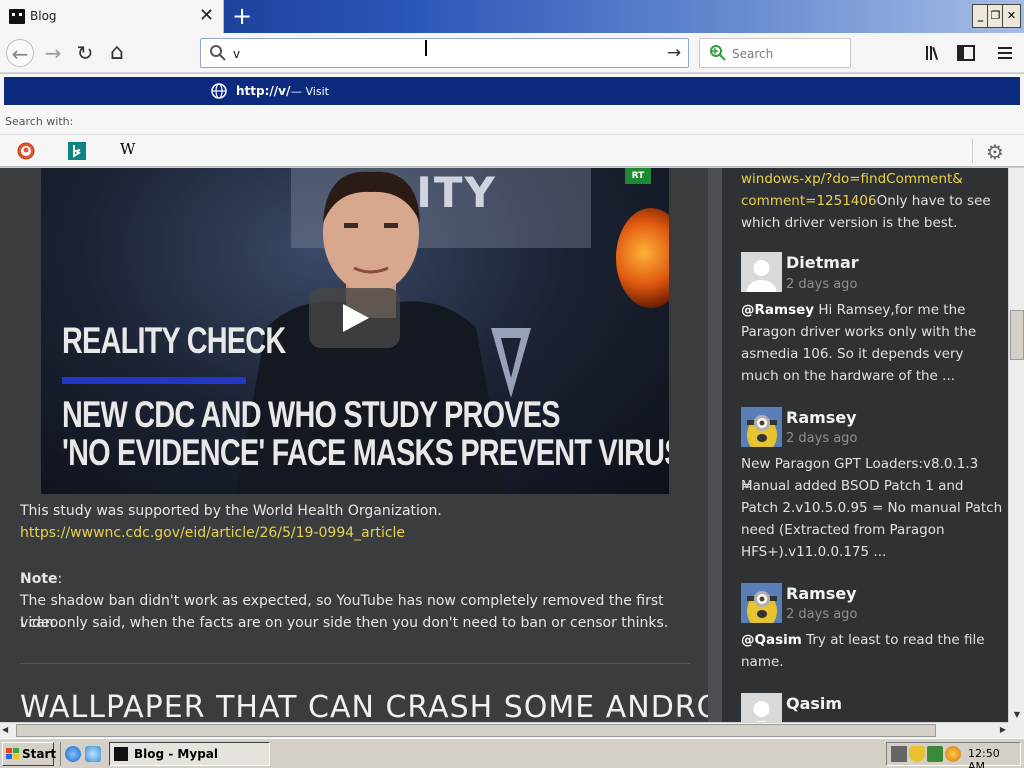 This screenshot has width=1024, height=768. I want to click on comment-text-line: @Qasim Try at least to read the file, so click(863, 640).